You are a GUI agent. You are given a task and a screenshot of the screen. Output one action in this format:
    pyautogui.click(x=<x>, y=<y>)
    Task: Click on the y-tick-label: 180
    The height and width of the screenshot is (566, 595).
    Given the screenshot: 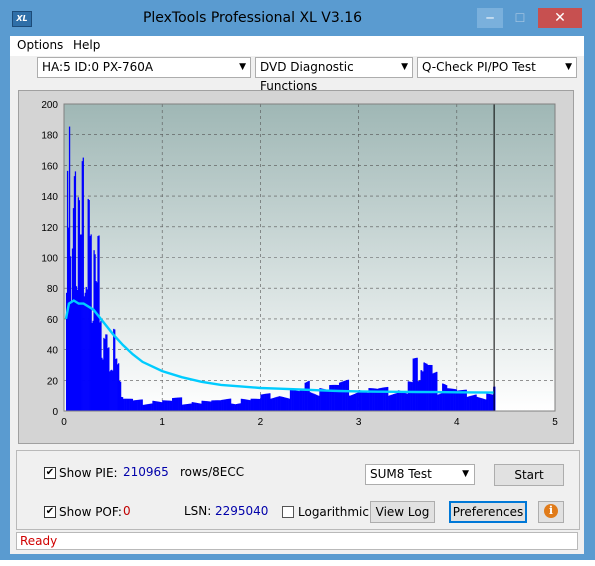 What is the action you would take?
    pyautogui.click(x=49, y=136)
    